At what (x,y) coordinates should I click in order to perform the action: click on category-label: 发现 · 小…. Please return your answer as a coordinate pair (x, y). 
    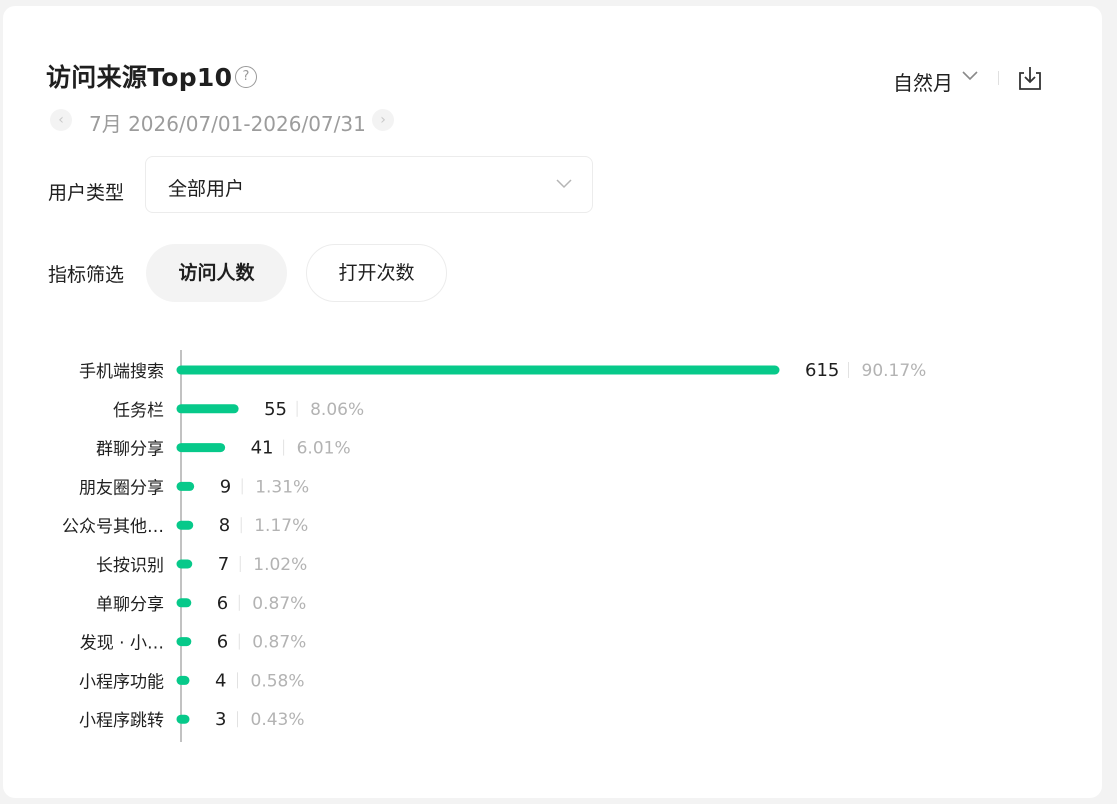
    Looking at the image, I should click on (122, 644).